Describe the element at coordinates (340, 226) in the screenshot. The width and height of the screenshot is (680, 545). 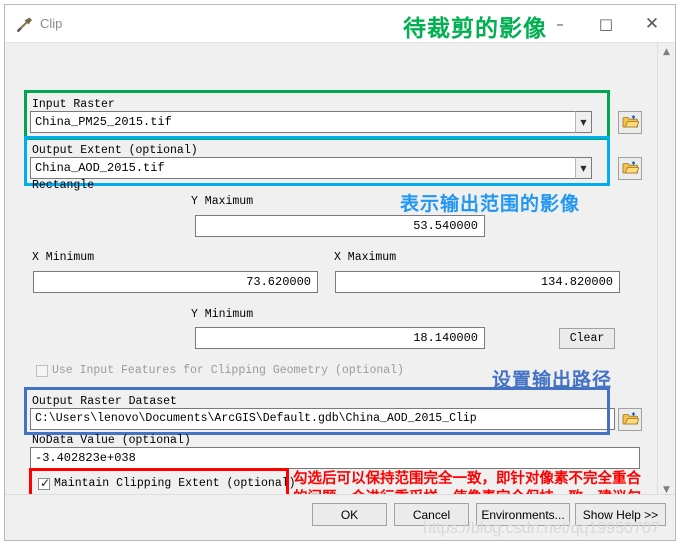
I see `y-maximum-input: 53.540000` at that location.